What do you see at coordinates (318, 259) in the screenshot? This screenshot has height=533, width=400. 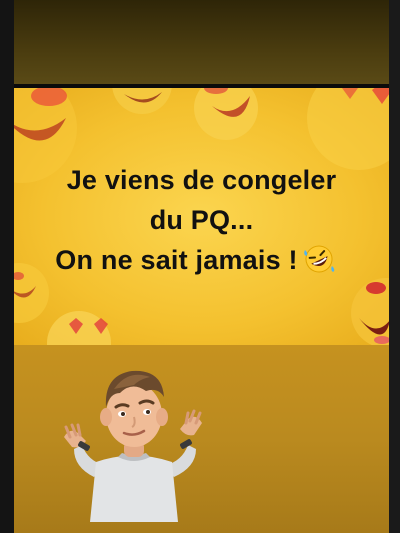 I see `rolling-on-floor-laughing-emoji` at bounding box center [318, 259].